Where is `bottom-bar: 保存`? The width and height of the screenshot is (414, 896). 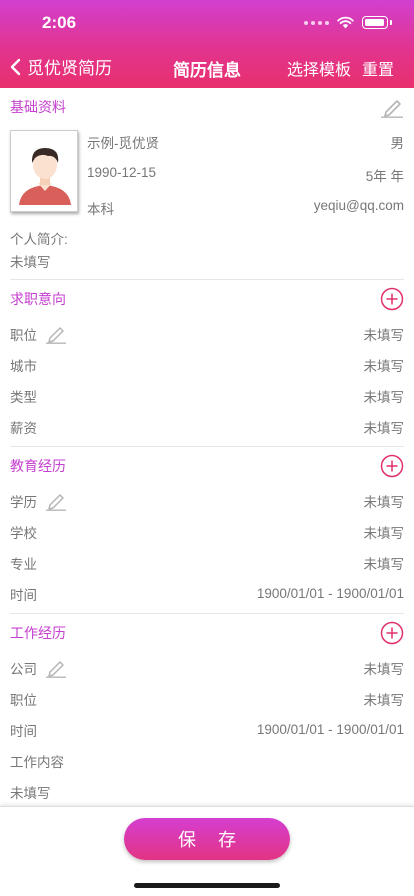 bottom-bar: 保存 is located at coordinates (207, 851).